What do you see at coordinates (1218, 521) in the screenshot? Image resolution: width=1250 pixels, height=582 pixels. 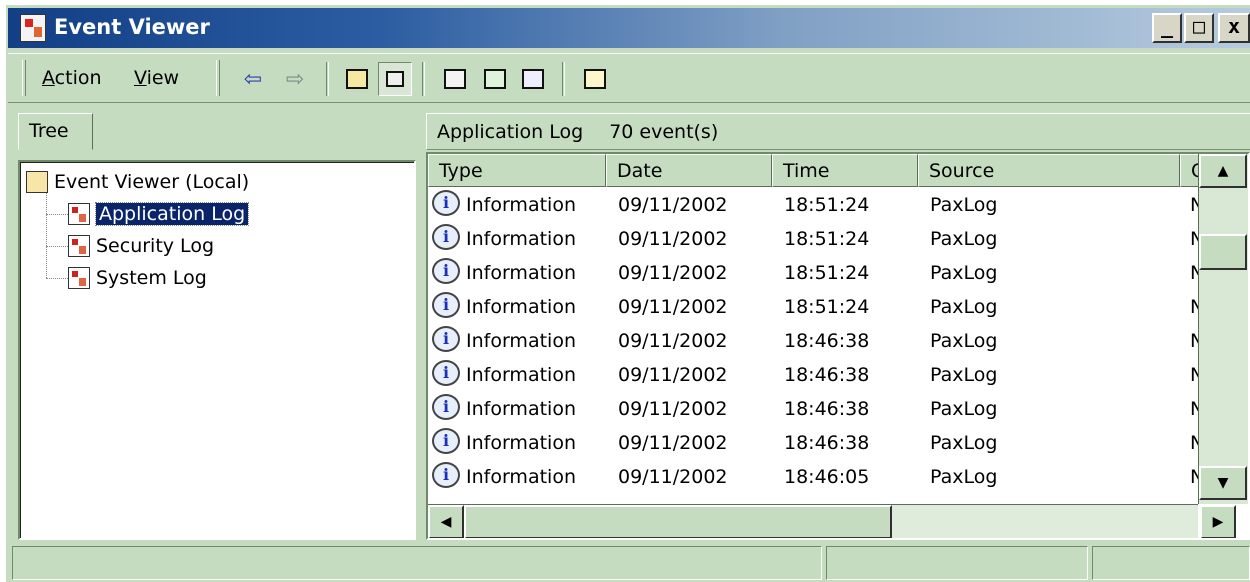 I see `scroll-right-button: ▶` at bounding box center [1218, 521].